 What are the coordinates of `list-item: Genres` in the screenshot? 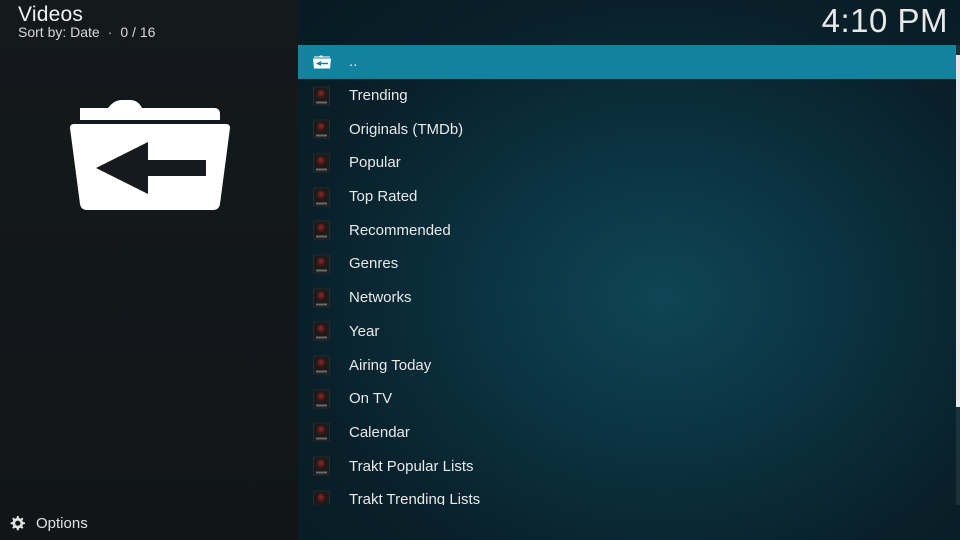 It's located at (627, 264).